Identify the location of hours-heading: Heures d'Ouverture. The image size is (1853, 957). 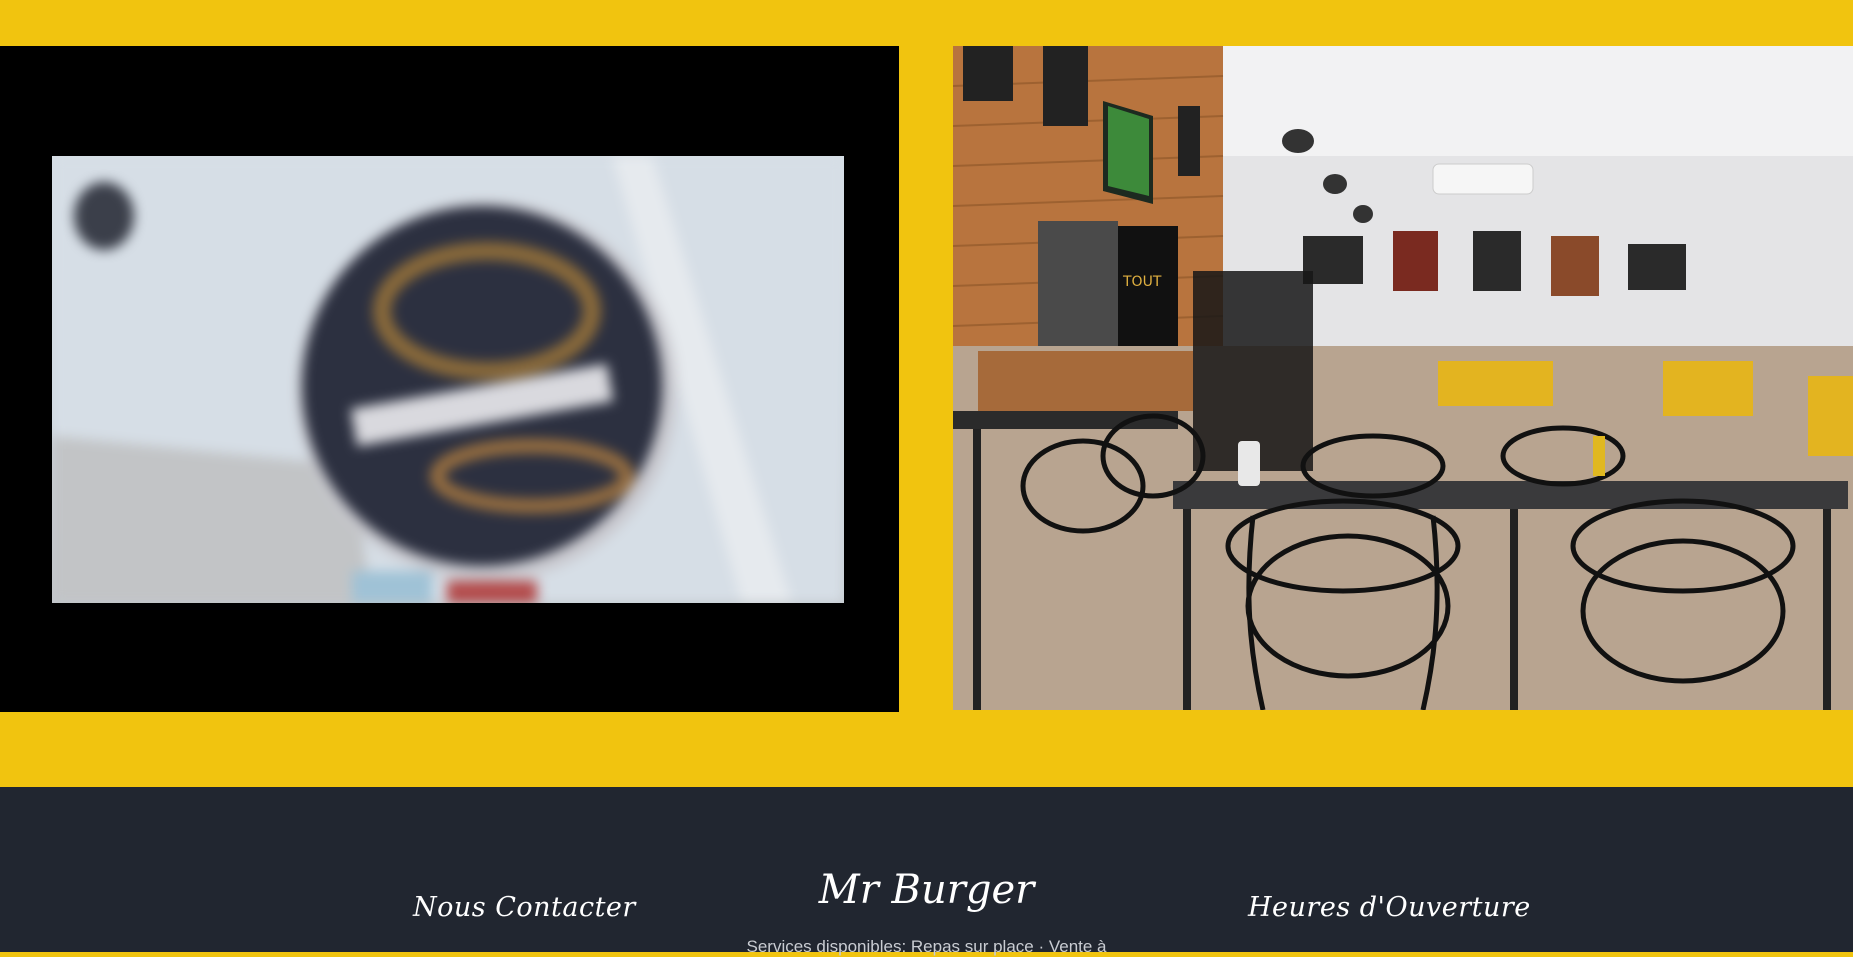
(1389, 907).